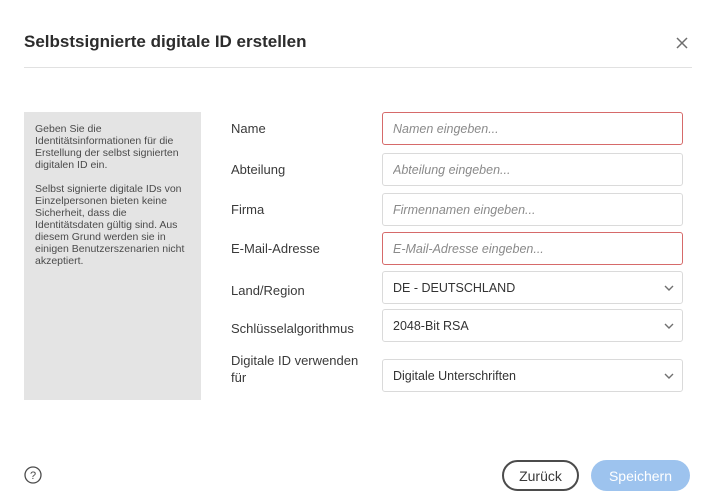 The height and width of the screenshot is (504, 718). Describe the element at coordinates (275, 248) in the screenshot. I see `email-label: E-Mail-Adresse` at that location.